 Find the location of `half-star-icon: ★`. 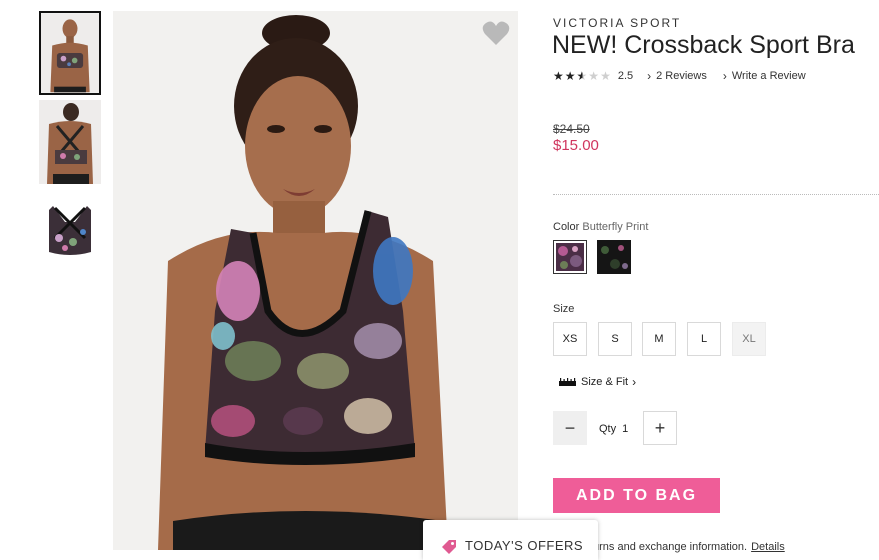

half-star-icon: ★ is located at coordinates (582, 76).